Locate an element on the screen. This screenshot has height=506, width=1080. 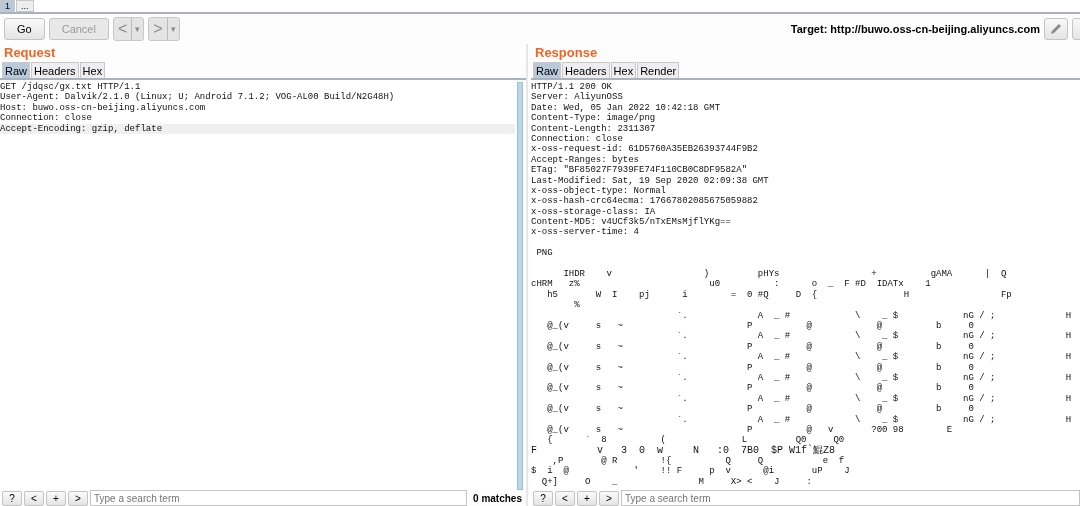
target-label: Target: http://buwo.oss-cn-beijing.aliyuncs.com is located at coordinates (915, 29).